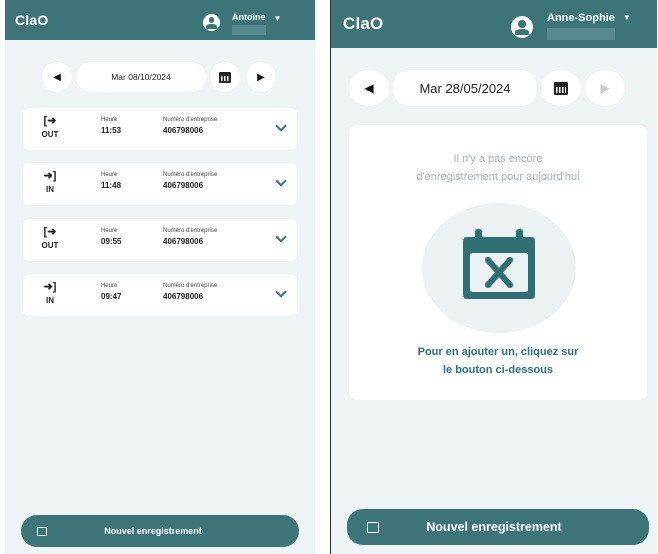 The image size is (658, 554). Describe the element at coordinates (249, 23) in the screenshot. I see `user-name: Antoine` at that location.